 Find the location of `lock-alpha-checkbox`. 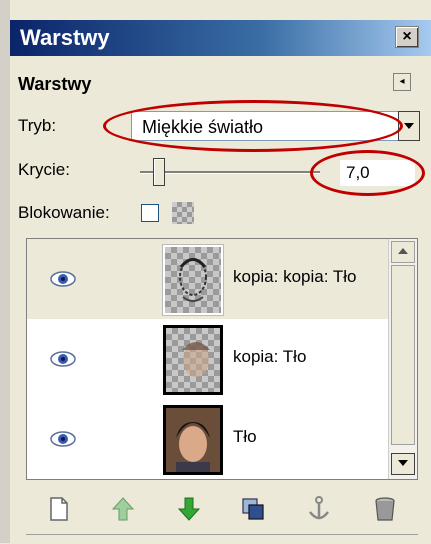

lock-alpha-checkbox is located at coordinates (150, 213).